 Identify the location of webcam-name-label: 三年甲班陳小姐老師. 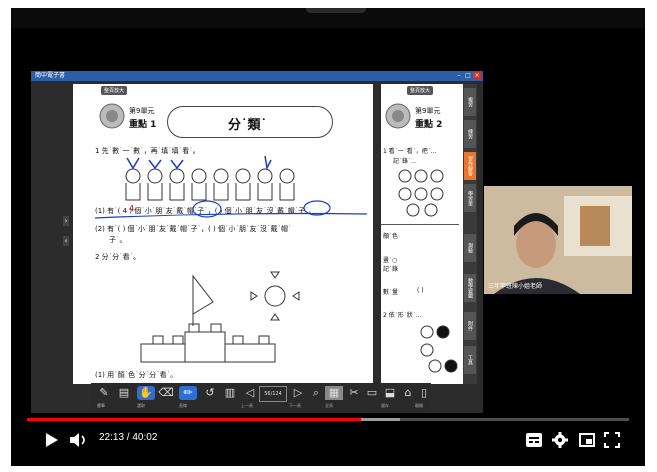
(515, 286).